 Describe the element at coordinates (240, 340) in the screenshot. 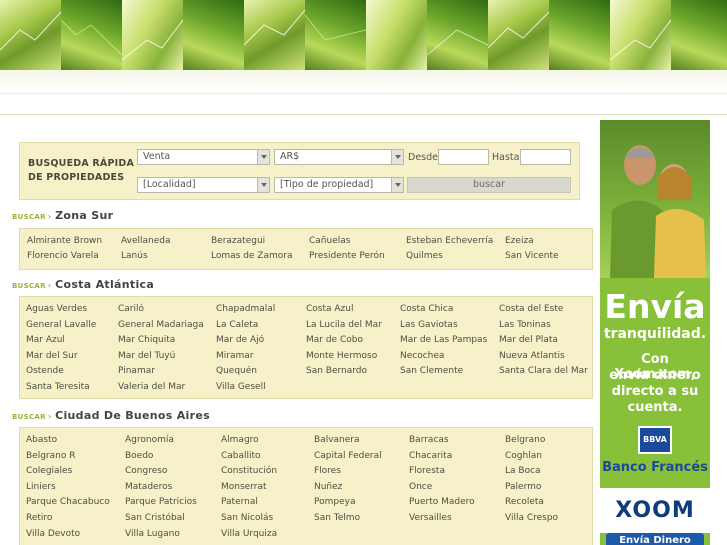

I see `location-link: Mar de Ajó` at that location.